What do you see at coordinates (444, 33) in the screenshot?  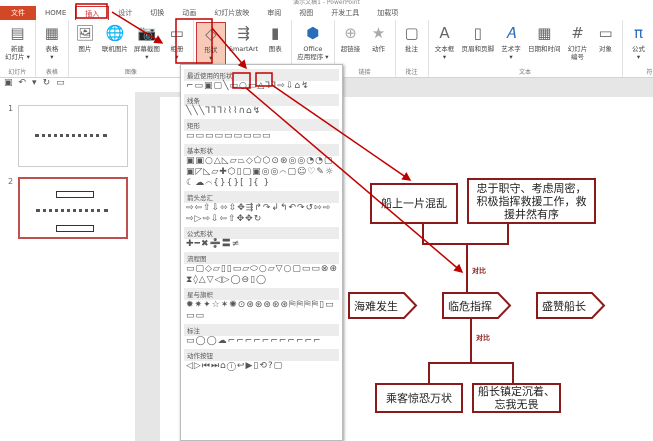 I see `textbox-icon: A` at bounding box center [444, 33].